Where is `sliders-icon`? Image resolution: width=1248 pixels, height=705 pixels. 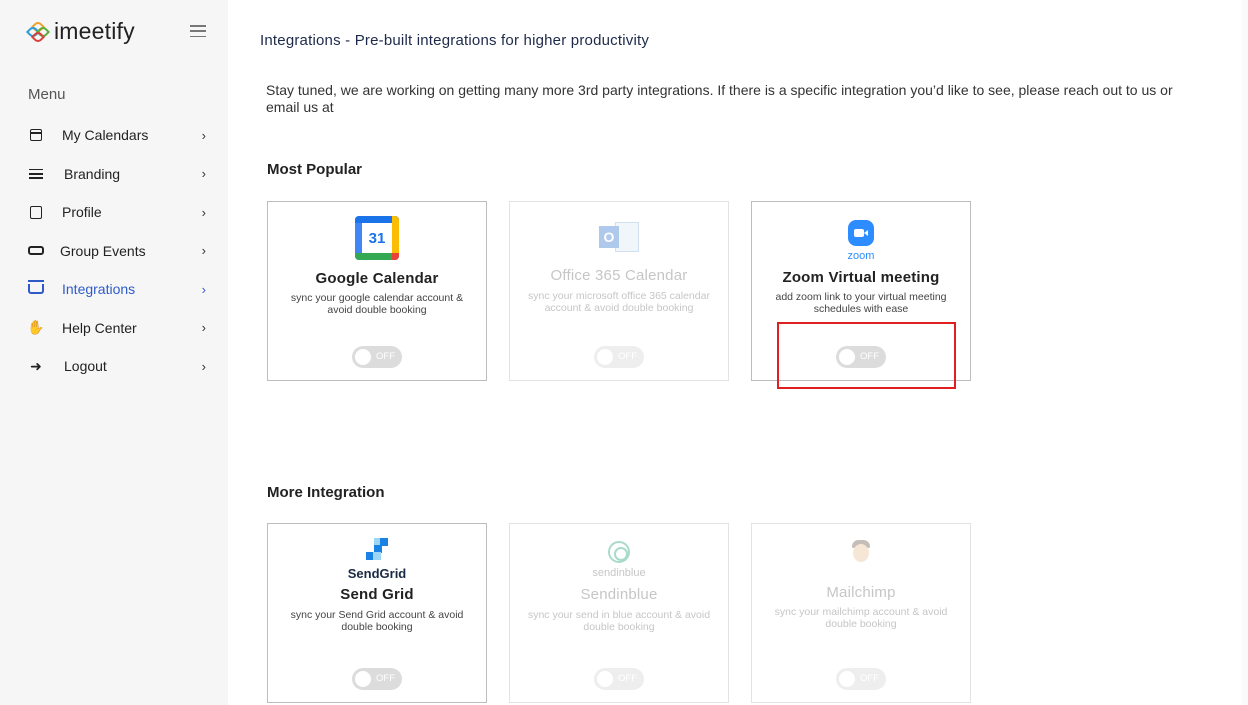 sliders-icon is located at coordinates (36, 174).